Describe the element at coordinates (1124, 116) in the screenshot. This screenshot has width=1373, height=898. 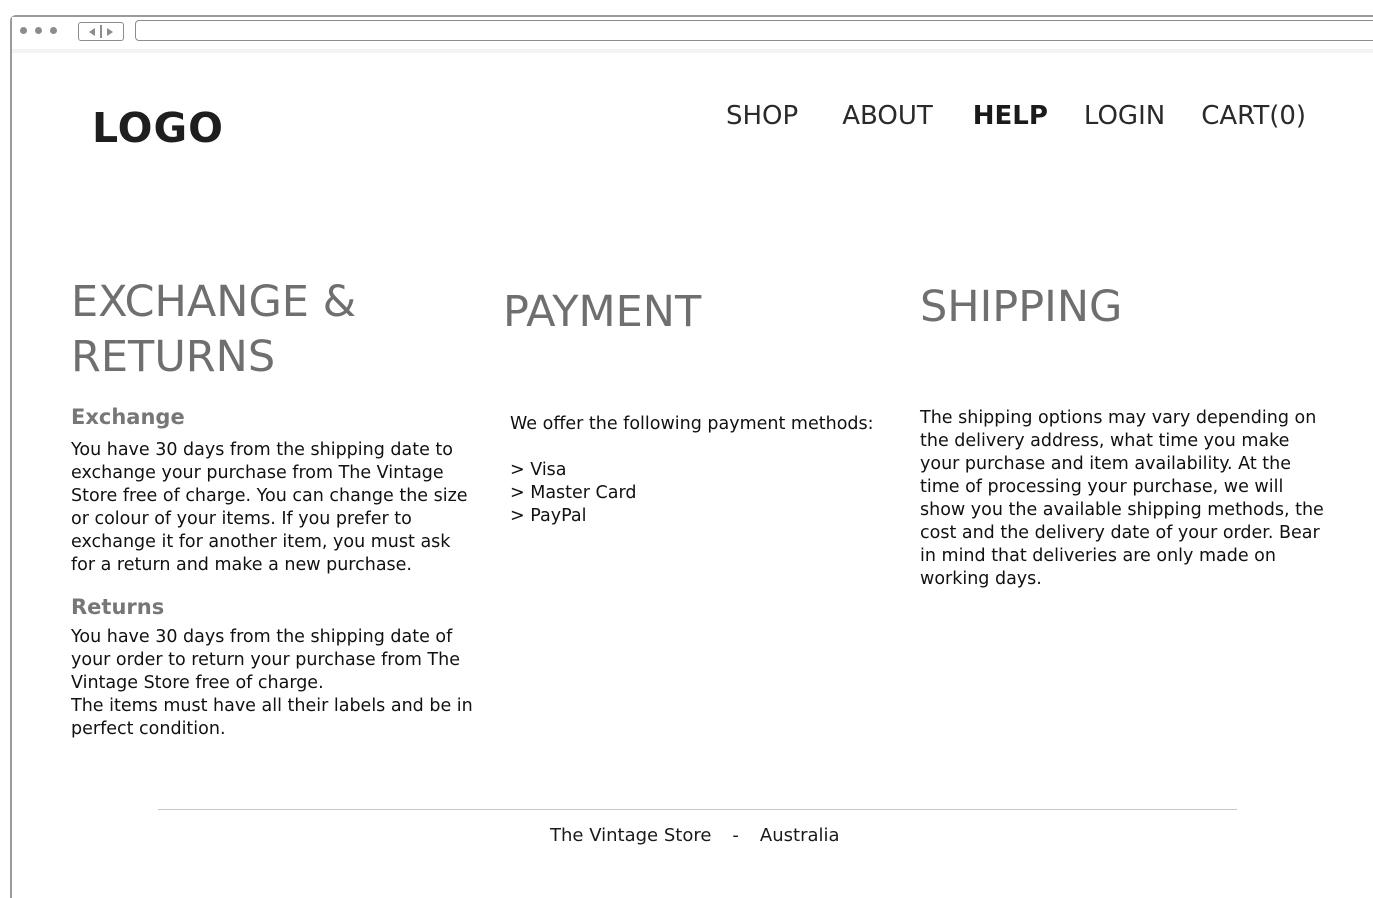
I see `nav-login-link: LOGIN` at that location.